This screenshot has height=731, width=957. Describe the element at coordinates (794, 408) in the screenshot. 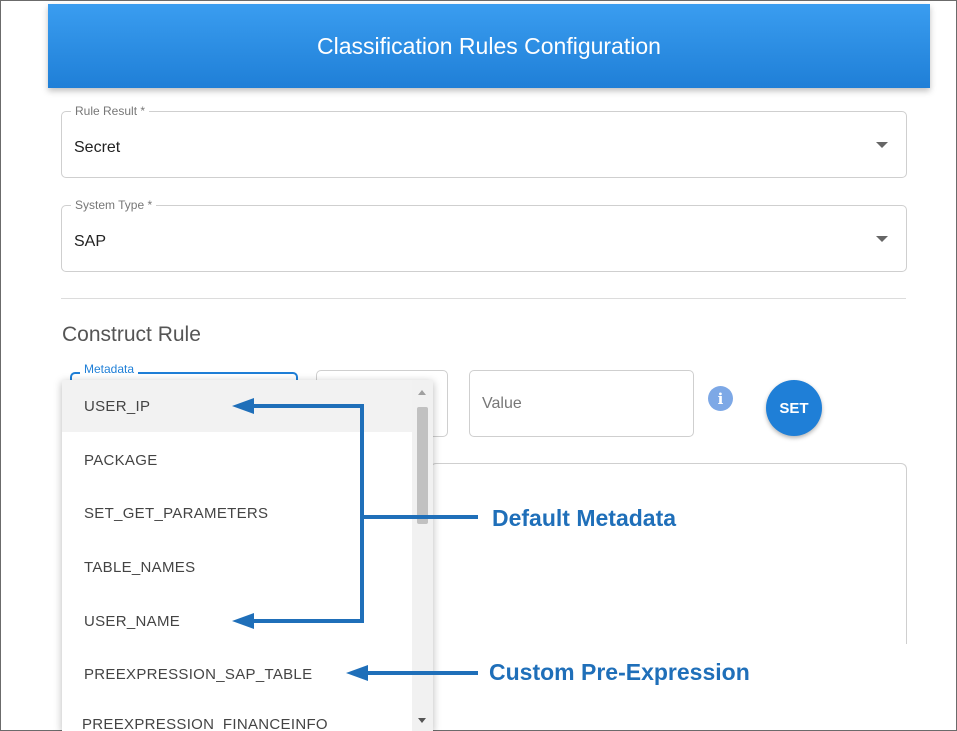

I see `set-button: SET` at that location.